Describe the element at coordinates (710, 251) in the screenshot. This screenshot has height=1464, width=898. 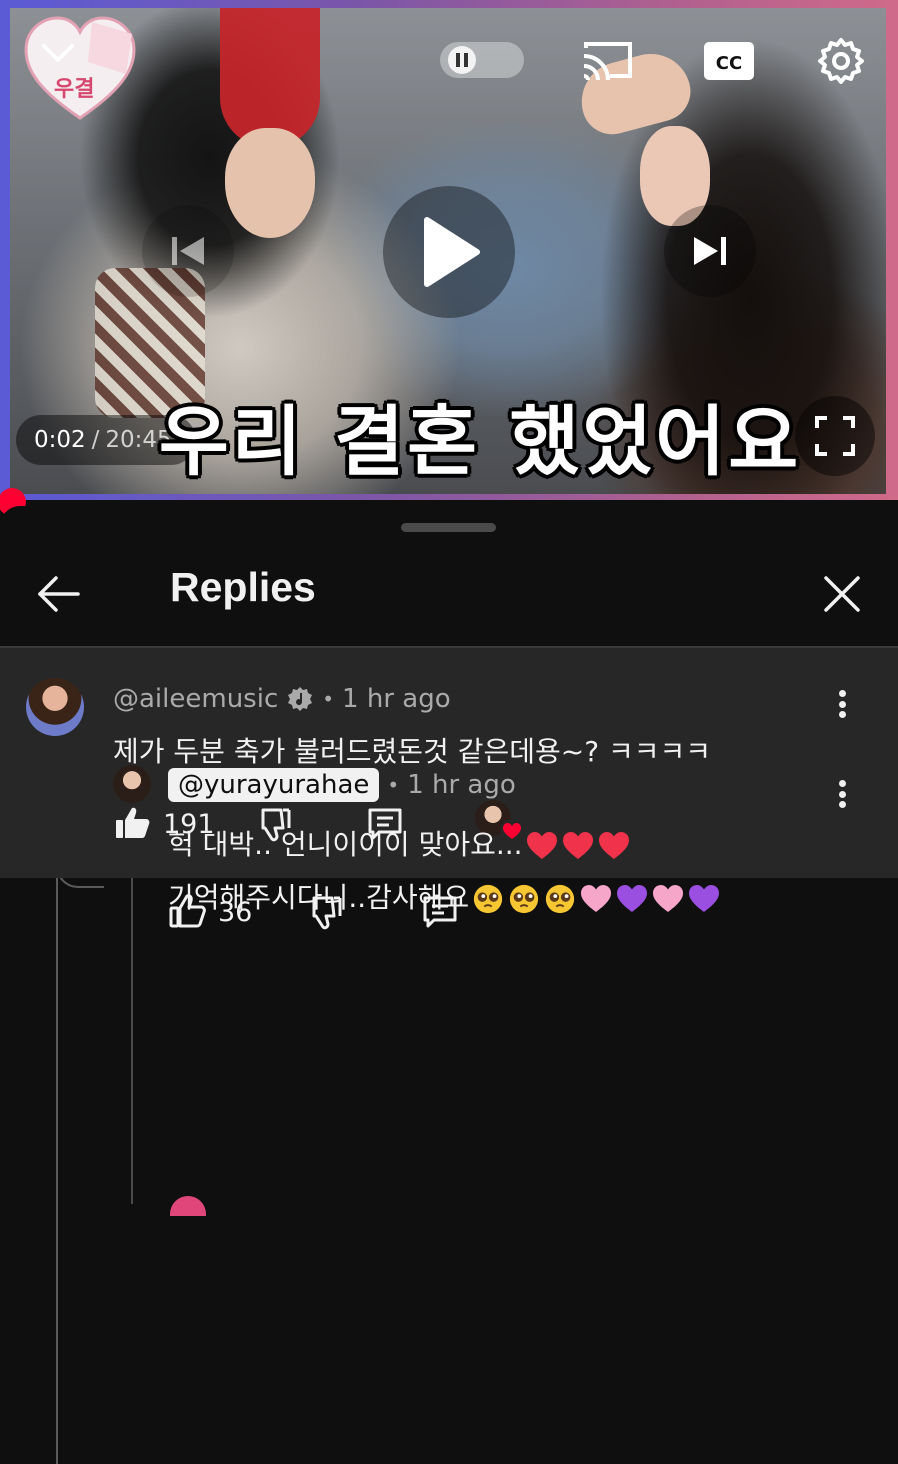
I see `next-icon` at that location.